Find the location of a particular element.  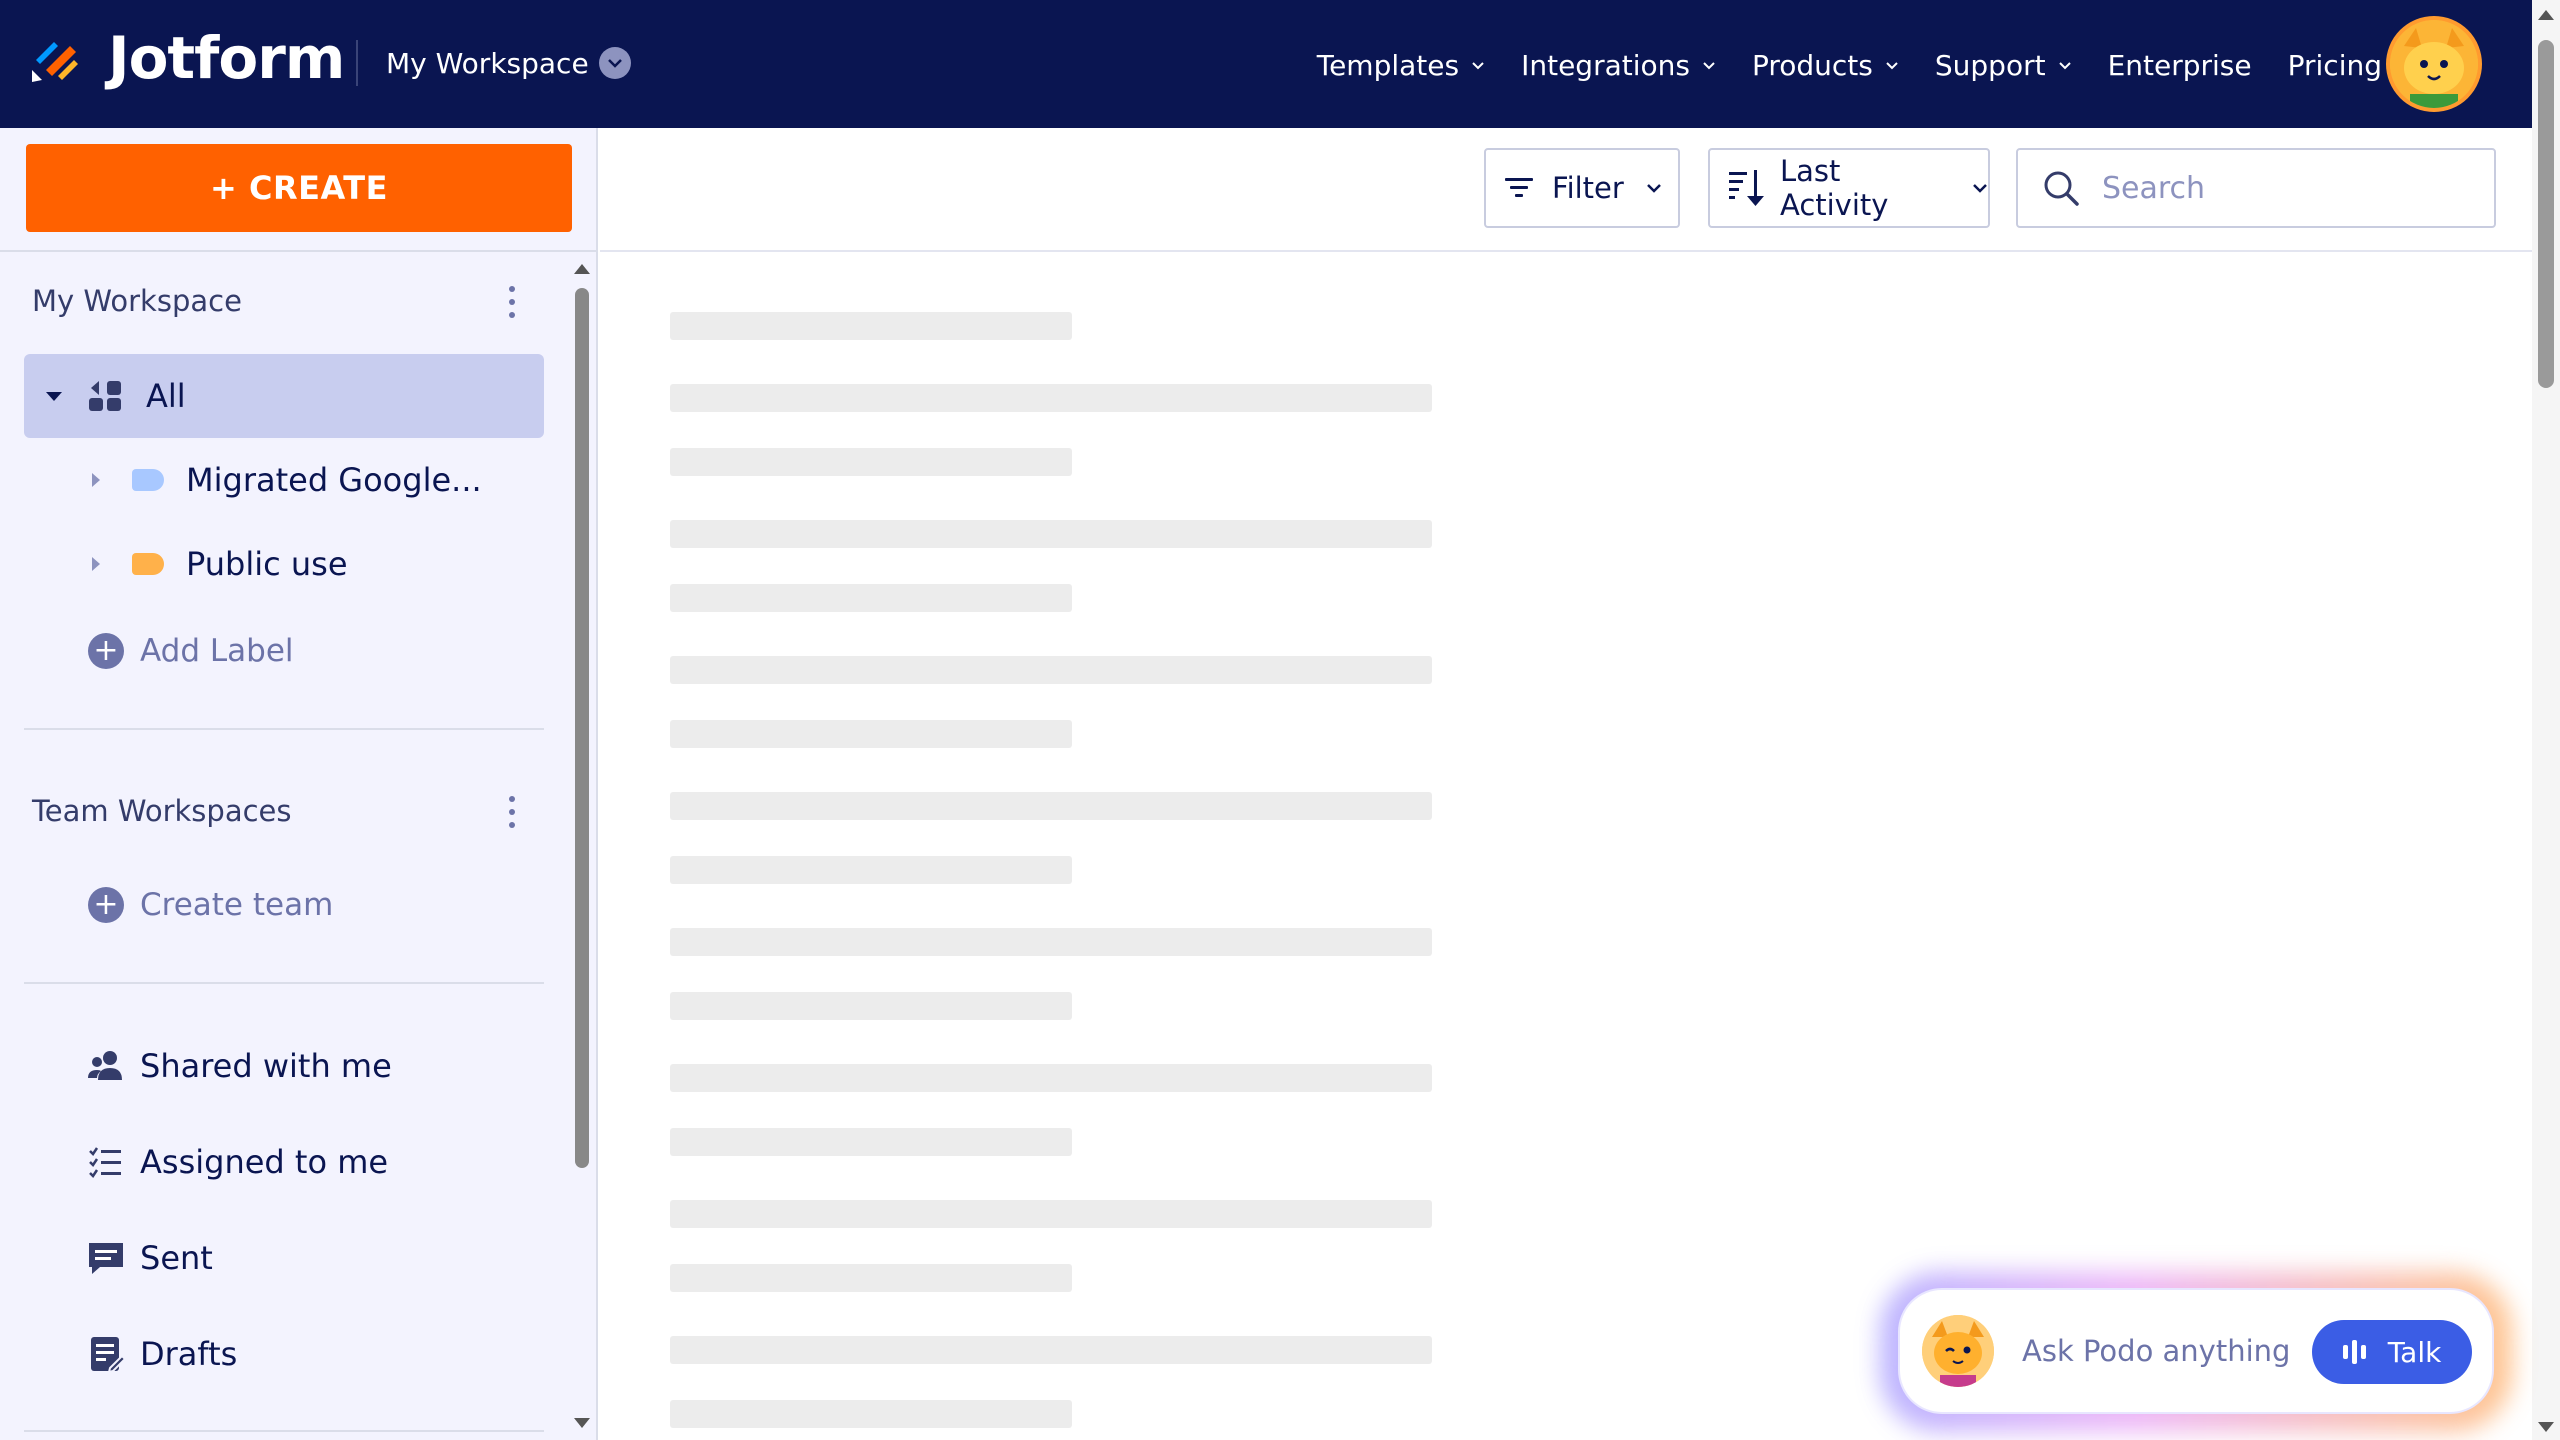

nav-products-label: Products is located at coordinates (1812, 65).